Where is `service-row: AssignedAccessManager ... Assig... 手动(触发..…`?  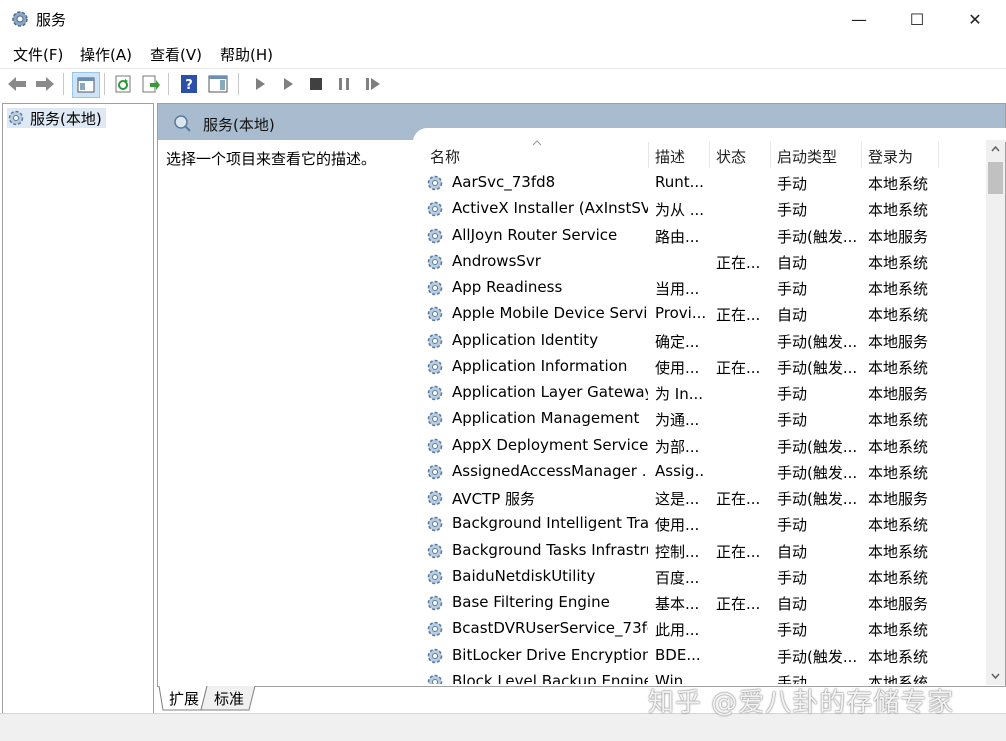 service-row: AssignedAccessManager ... Assig... 手动(触发..… is located at coordinates (700, 472).